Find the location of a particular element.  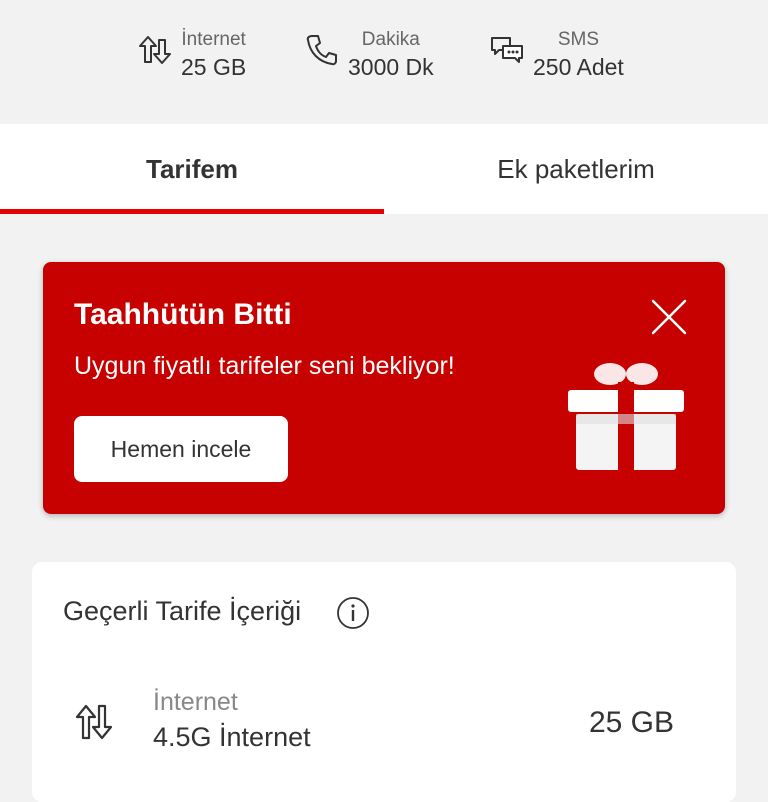

summary-internet-label: İnternet is located at coordinates (213, 39).